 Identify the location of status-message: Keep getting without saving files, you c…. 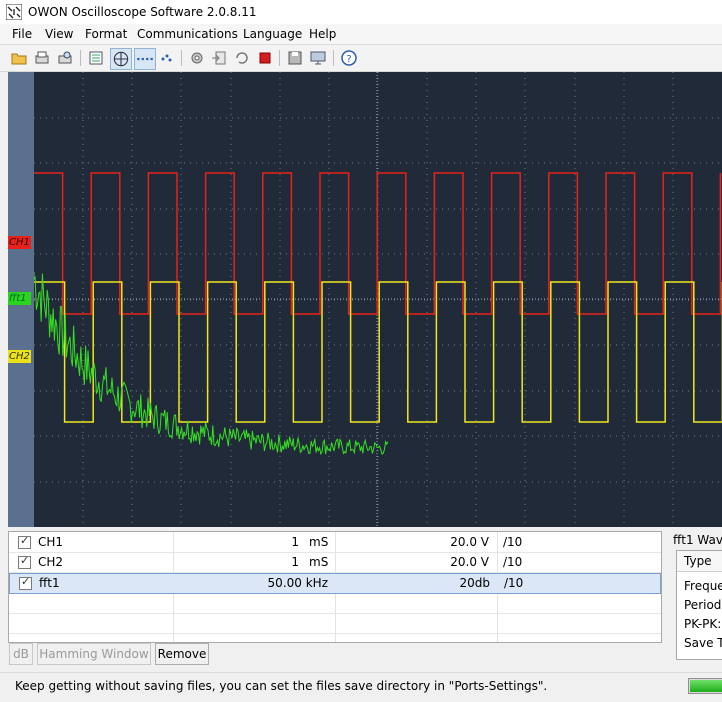
(281, 686).